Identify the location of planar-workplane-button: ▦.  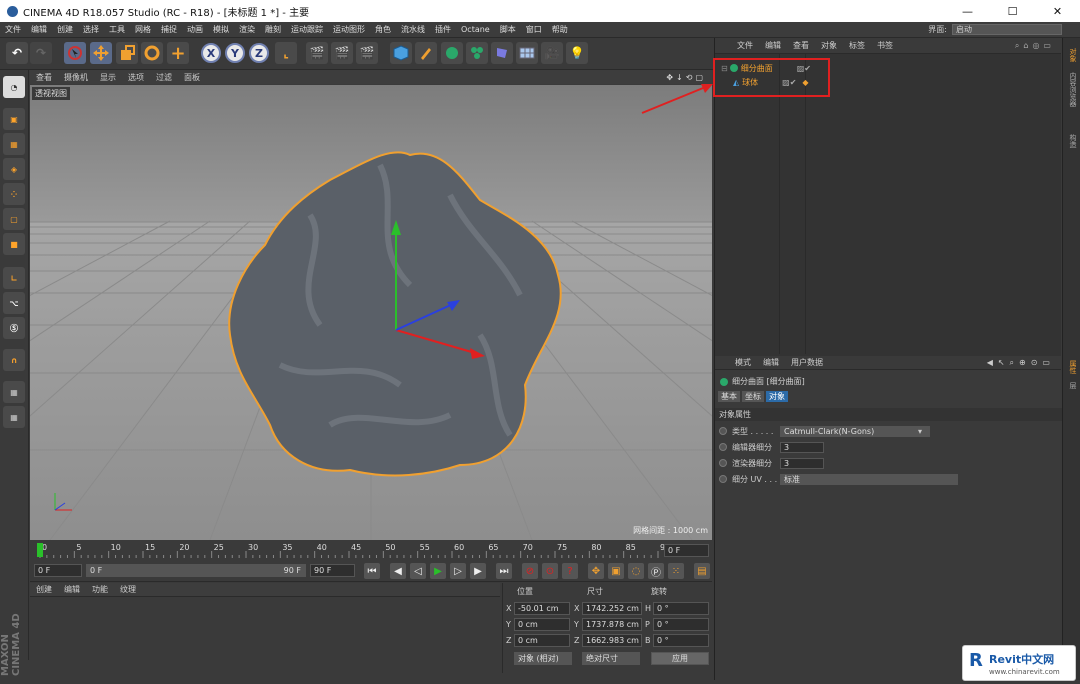
(14, 417).